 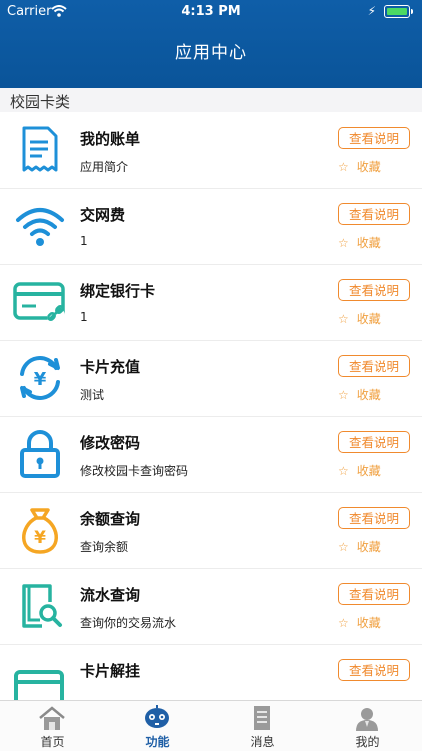 What do you see at coordinates (211, 226) in the screenshot?
I see `list-item: 交网费 1 查看说明 ☆ 收藏` at bounding box center [211, 226].